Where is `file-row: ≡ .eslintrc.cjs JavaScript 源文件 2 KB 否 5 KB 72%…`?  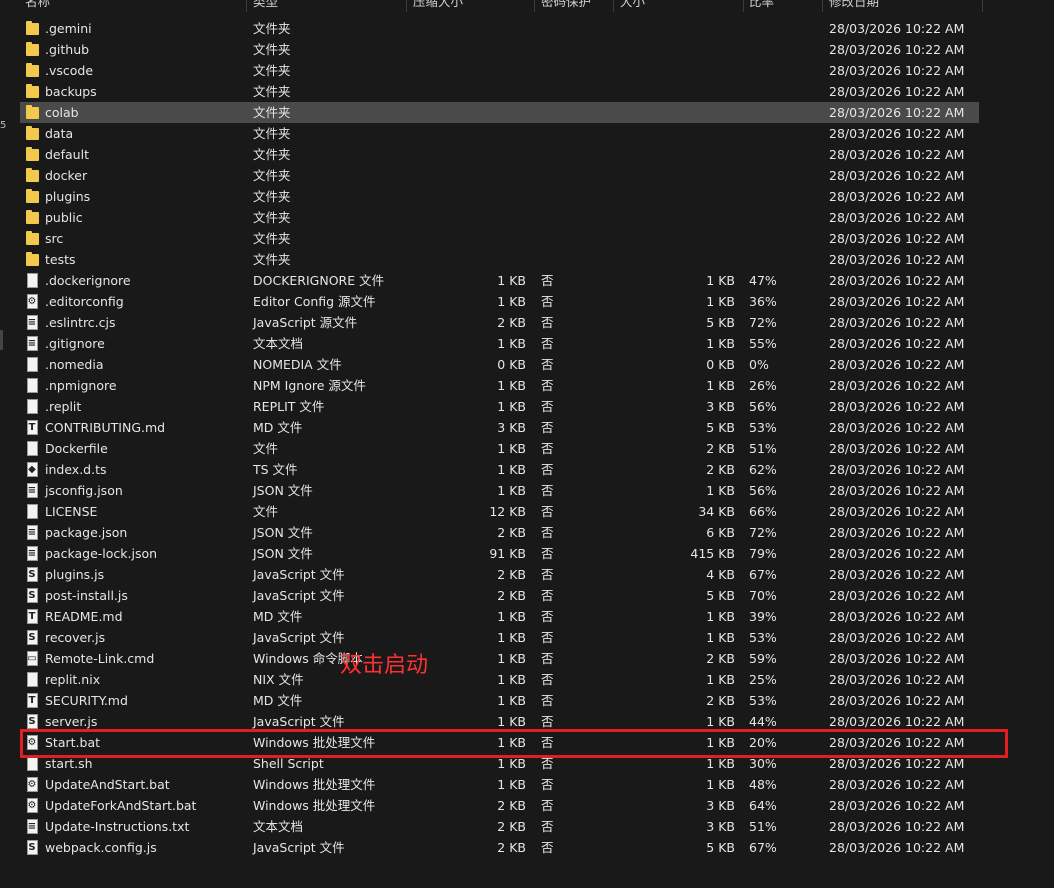 file-row: ≡ .eslintrc.cjs JavaScript 源文件 2 KB 否 5 KB 72%… is located at coordinates (499, 322).